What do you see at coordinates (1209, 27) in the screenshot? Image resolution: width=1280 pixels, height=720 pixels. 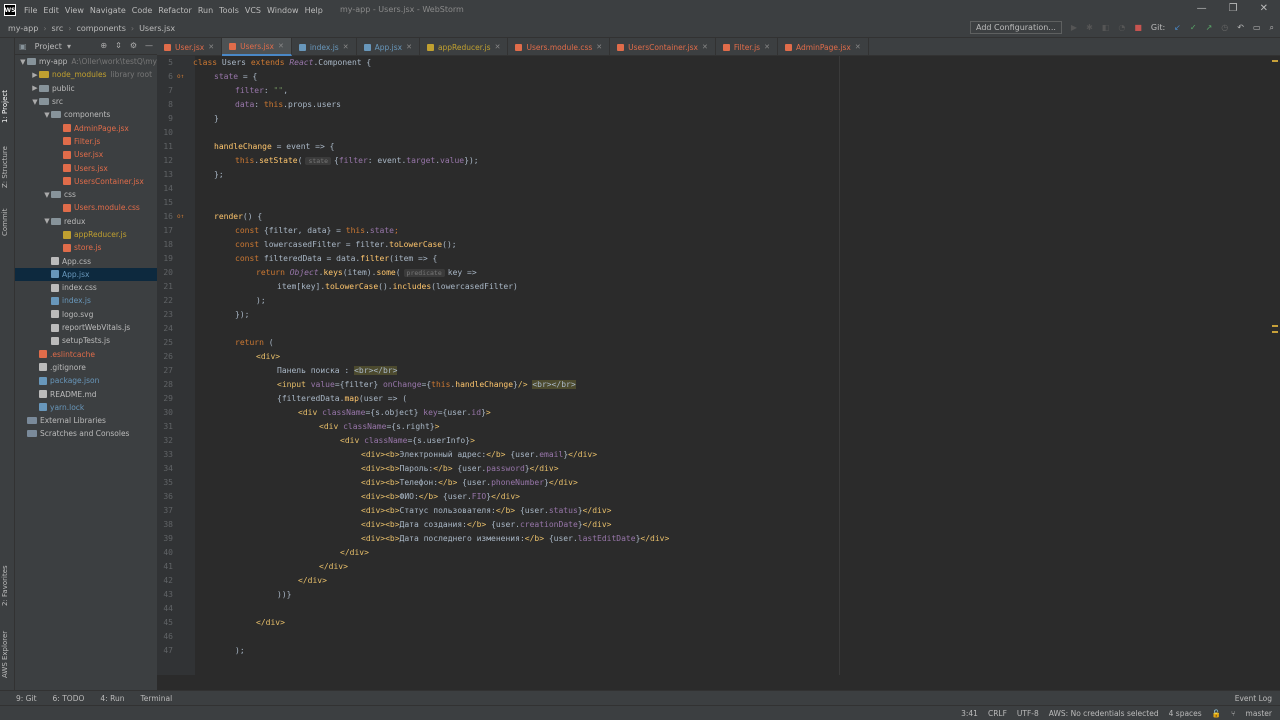 I see `git-push-icon: ↗` at bounding box center [1209, 27].